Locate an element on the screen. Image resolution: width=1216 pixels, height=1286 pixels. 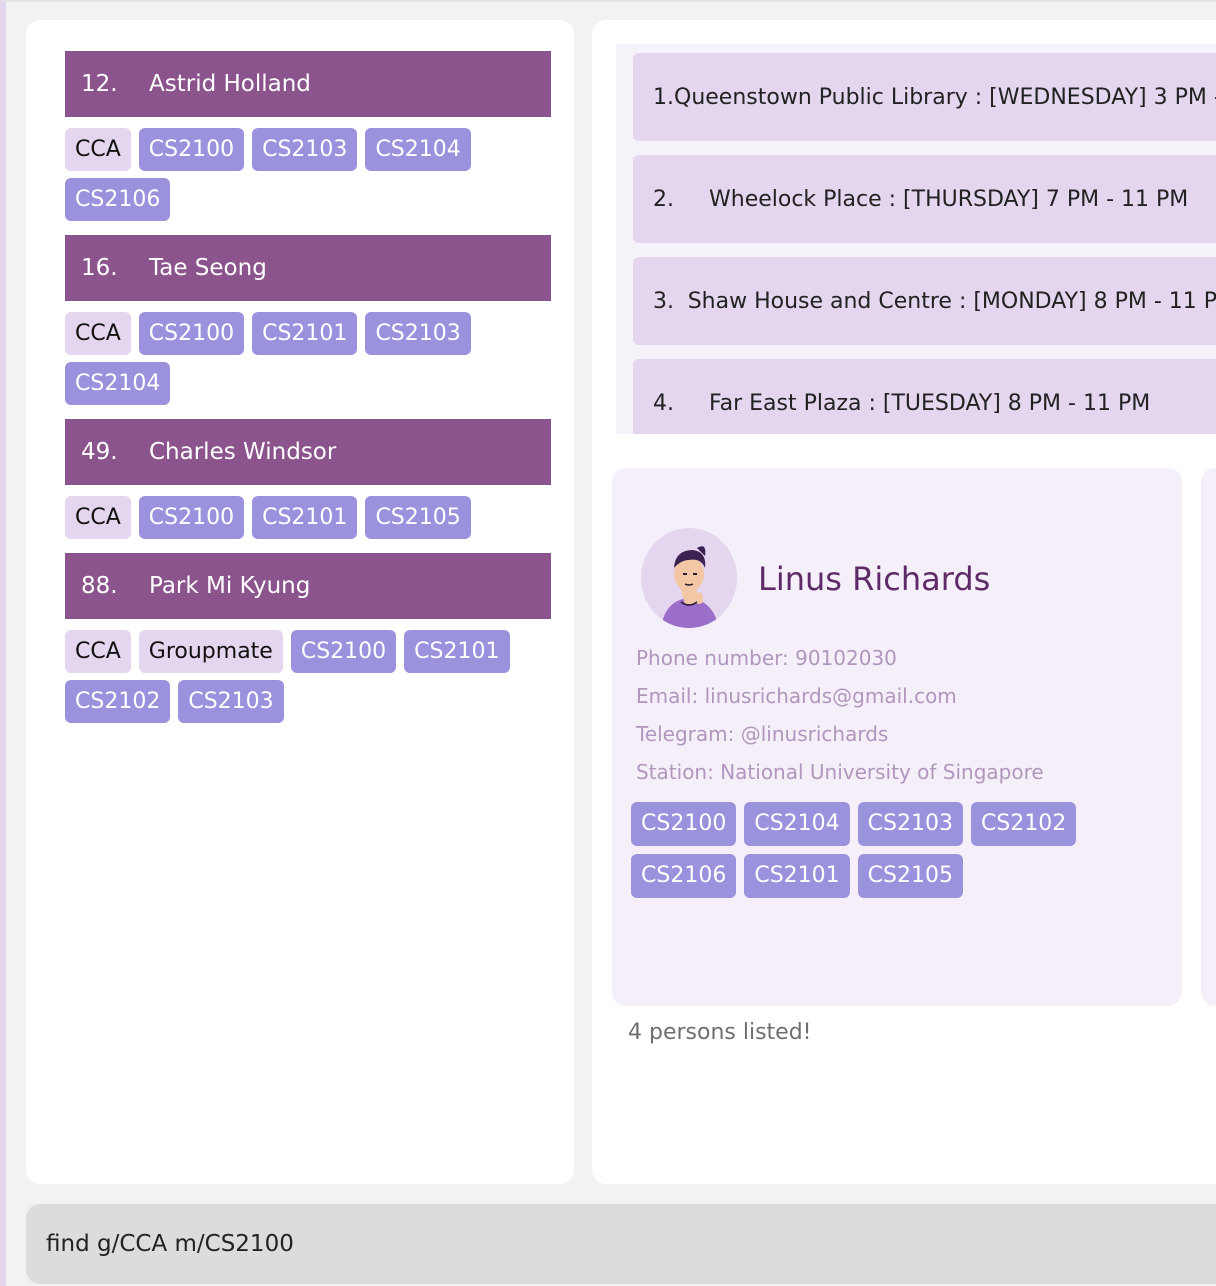
person-header: 16. Tae Seong is located at coordinates (308, 268).